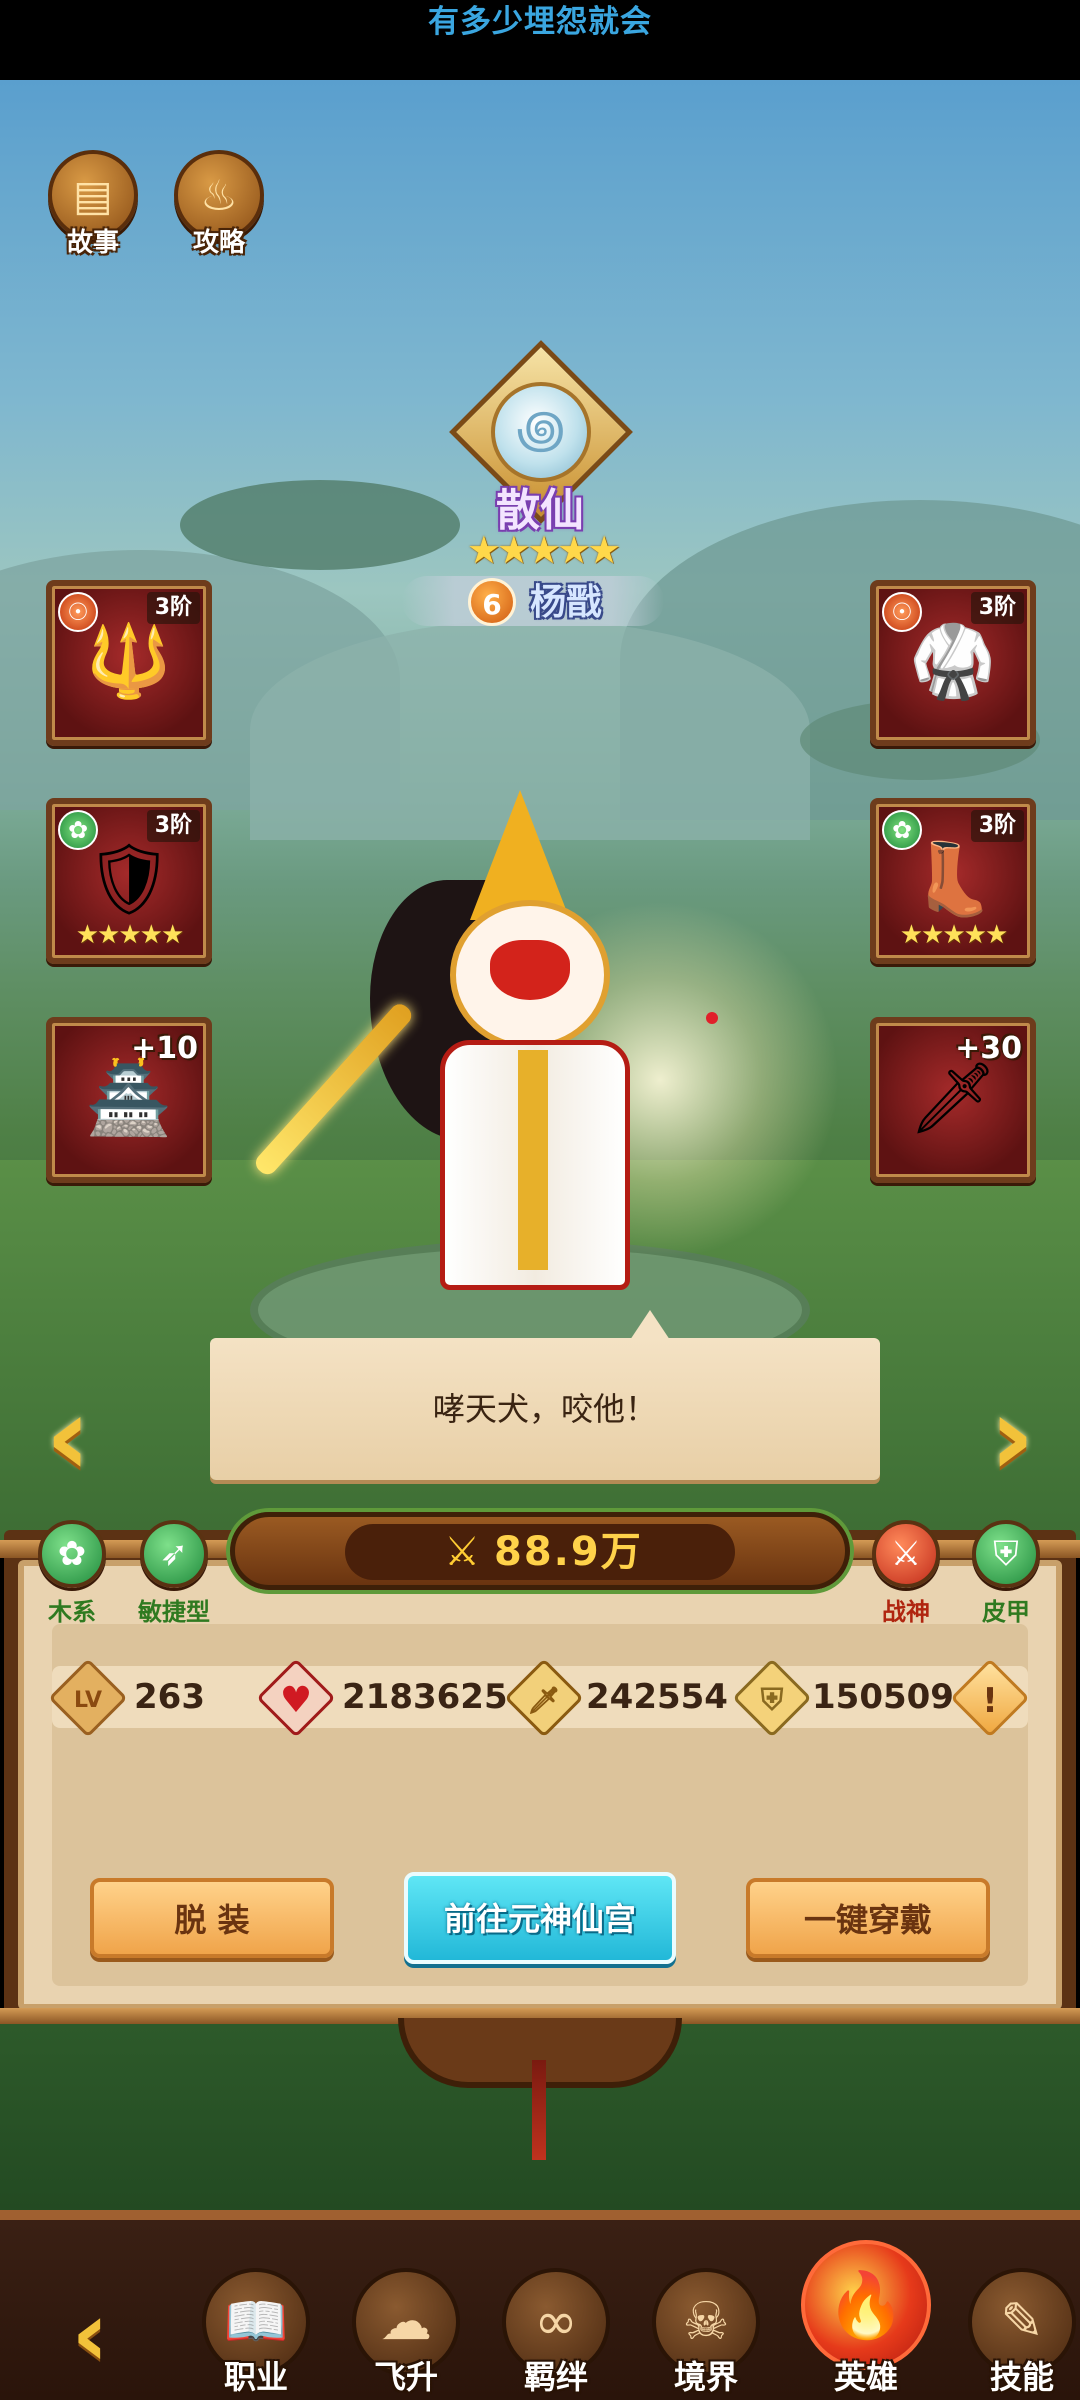 Image resolution: width=1080 pixels, height=2400 pixels. I want to click on armor-icon: ⛨, so click(1006, 1554).